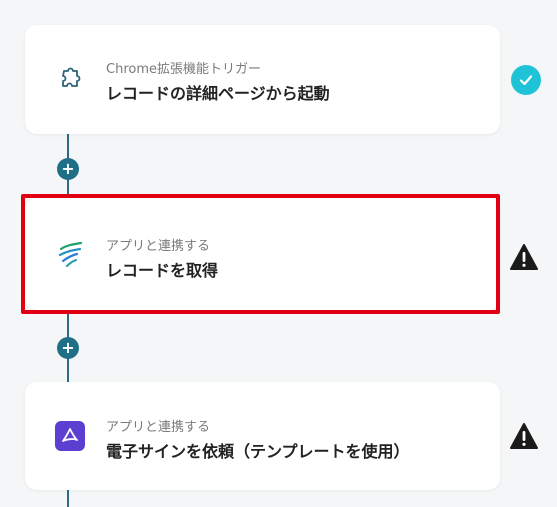 The image size is (557, 507). Describe the element at coordinates (158, 427) in the screenshot. I see `step-subtitle: アプリと連携する` at that location.